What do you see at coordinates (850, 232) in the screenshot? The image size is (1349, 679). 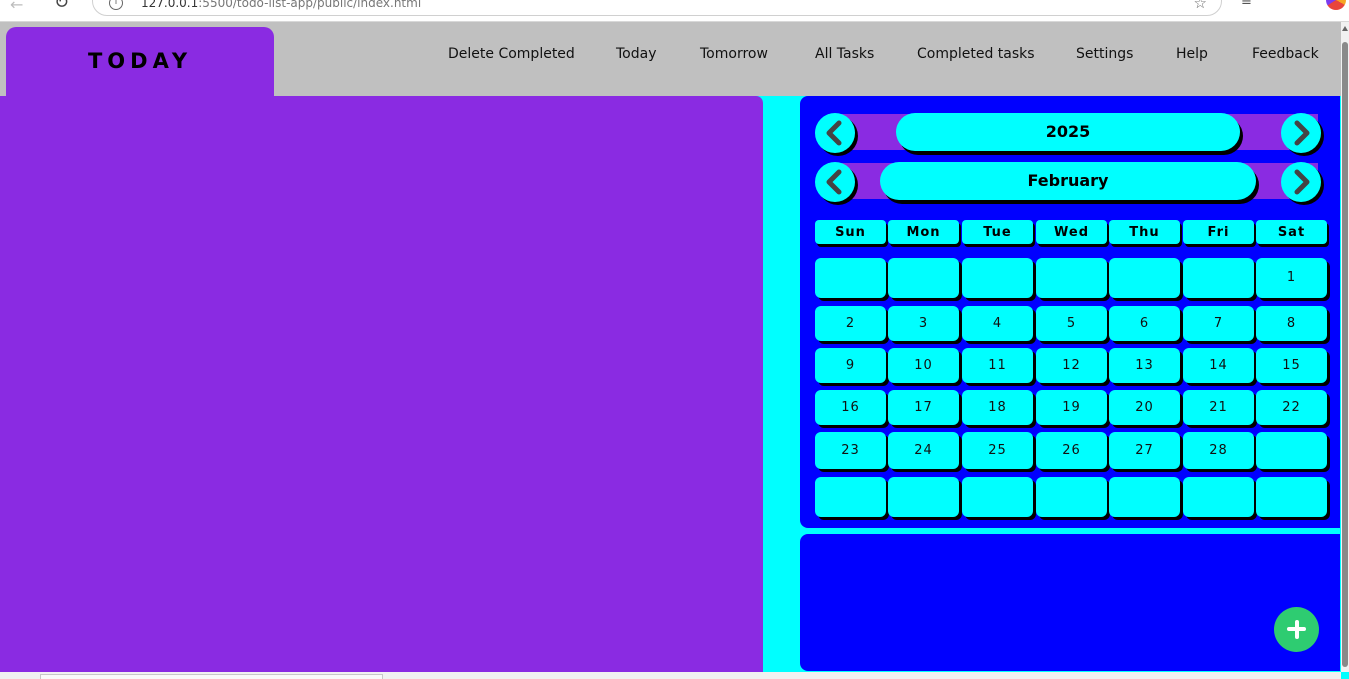 I see `weekday-label-sun: Sun` at bounding box center [850, 232].